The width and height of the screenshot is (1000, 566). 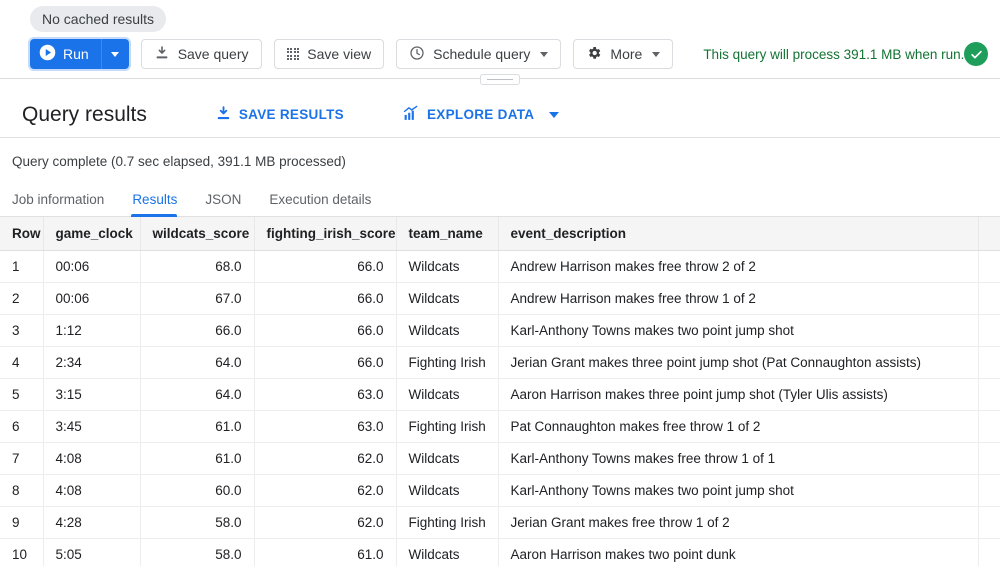 I want to click on schedule-query-label: Schedule query, so click(x=482, y=54).